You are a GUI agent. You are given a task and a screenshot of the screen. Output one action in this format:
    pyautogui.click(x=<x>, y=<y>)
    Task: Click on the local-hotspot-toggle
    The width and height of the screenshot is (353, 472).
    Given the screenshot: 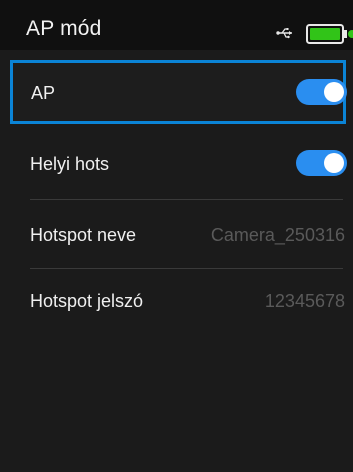 What is the action you would take?
    pyautogui.click(x=321, y=163)
    